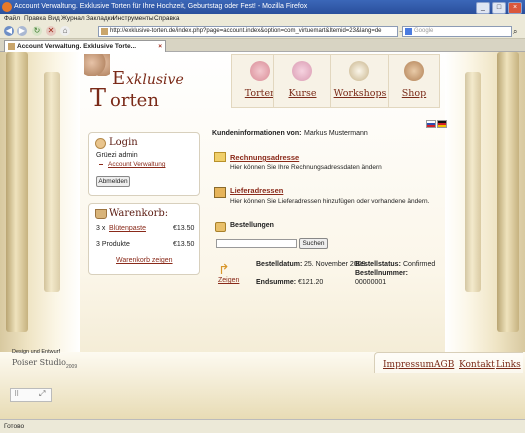 The width and height of the screenshot is (525, 433). What do you see at coordinates (220, 157) in the screenshot?
I see `billing-icon` at bounding box center [220, 157].